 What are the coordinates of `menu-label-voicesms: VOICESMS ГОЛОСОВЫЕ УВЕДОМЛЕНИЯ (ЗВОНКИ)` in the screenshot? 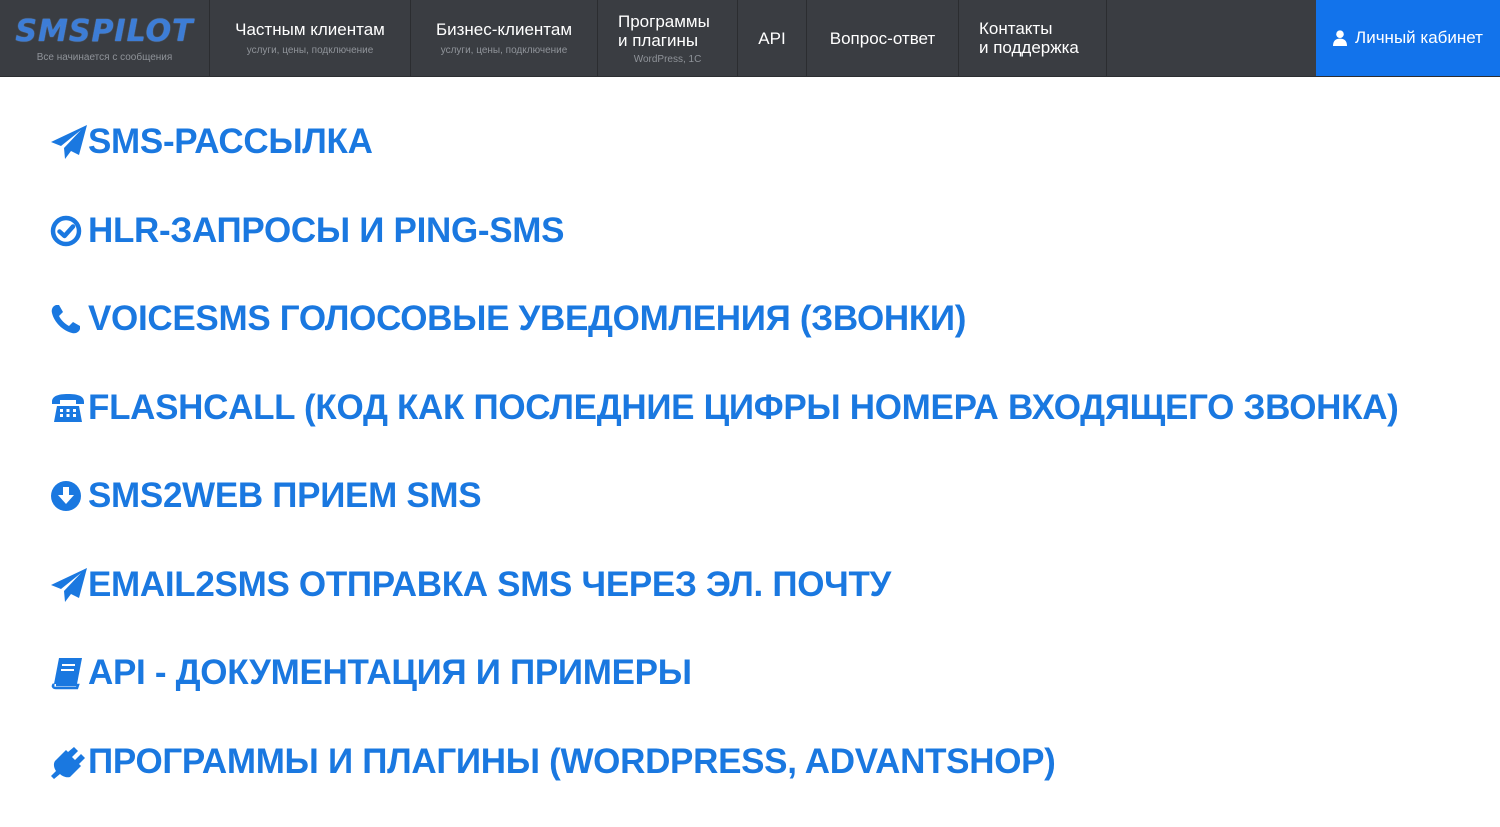 It's located at (527, 318).